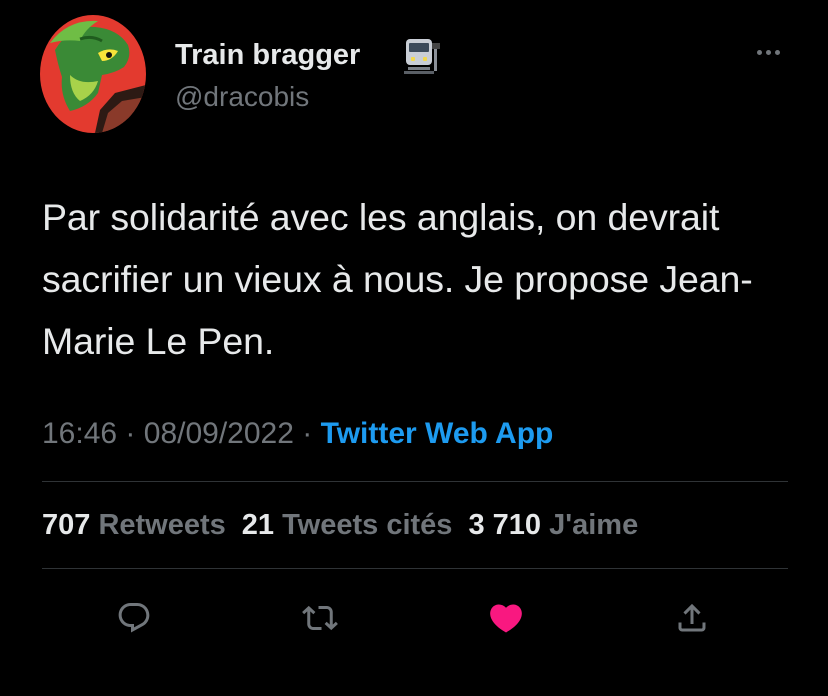  I want to click on tweet-source-link: Twitter Web App, so click(437, 433).